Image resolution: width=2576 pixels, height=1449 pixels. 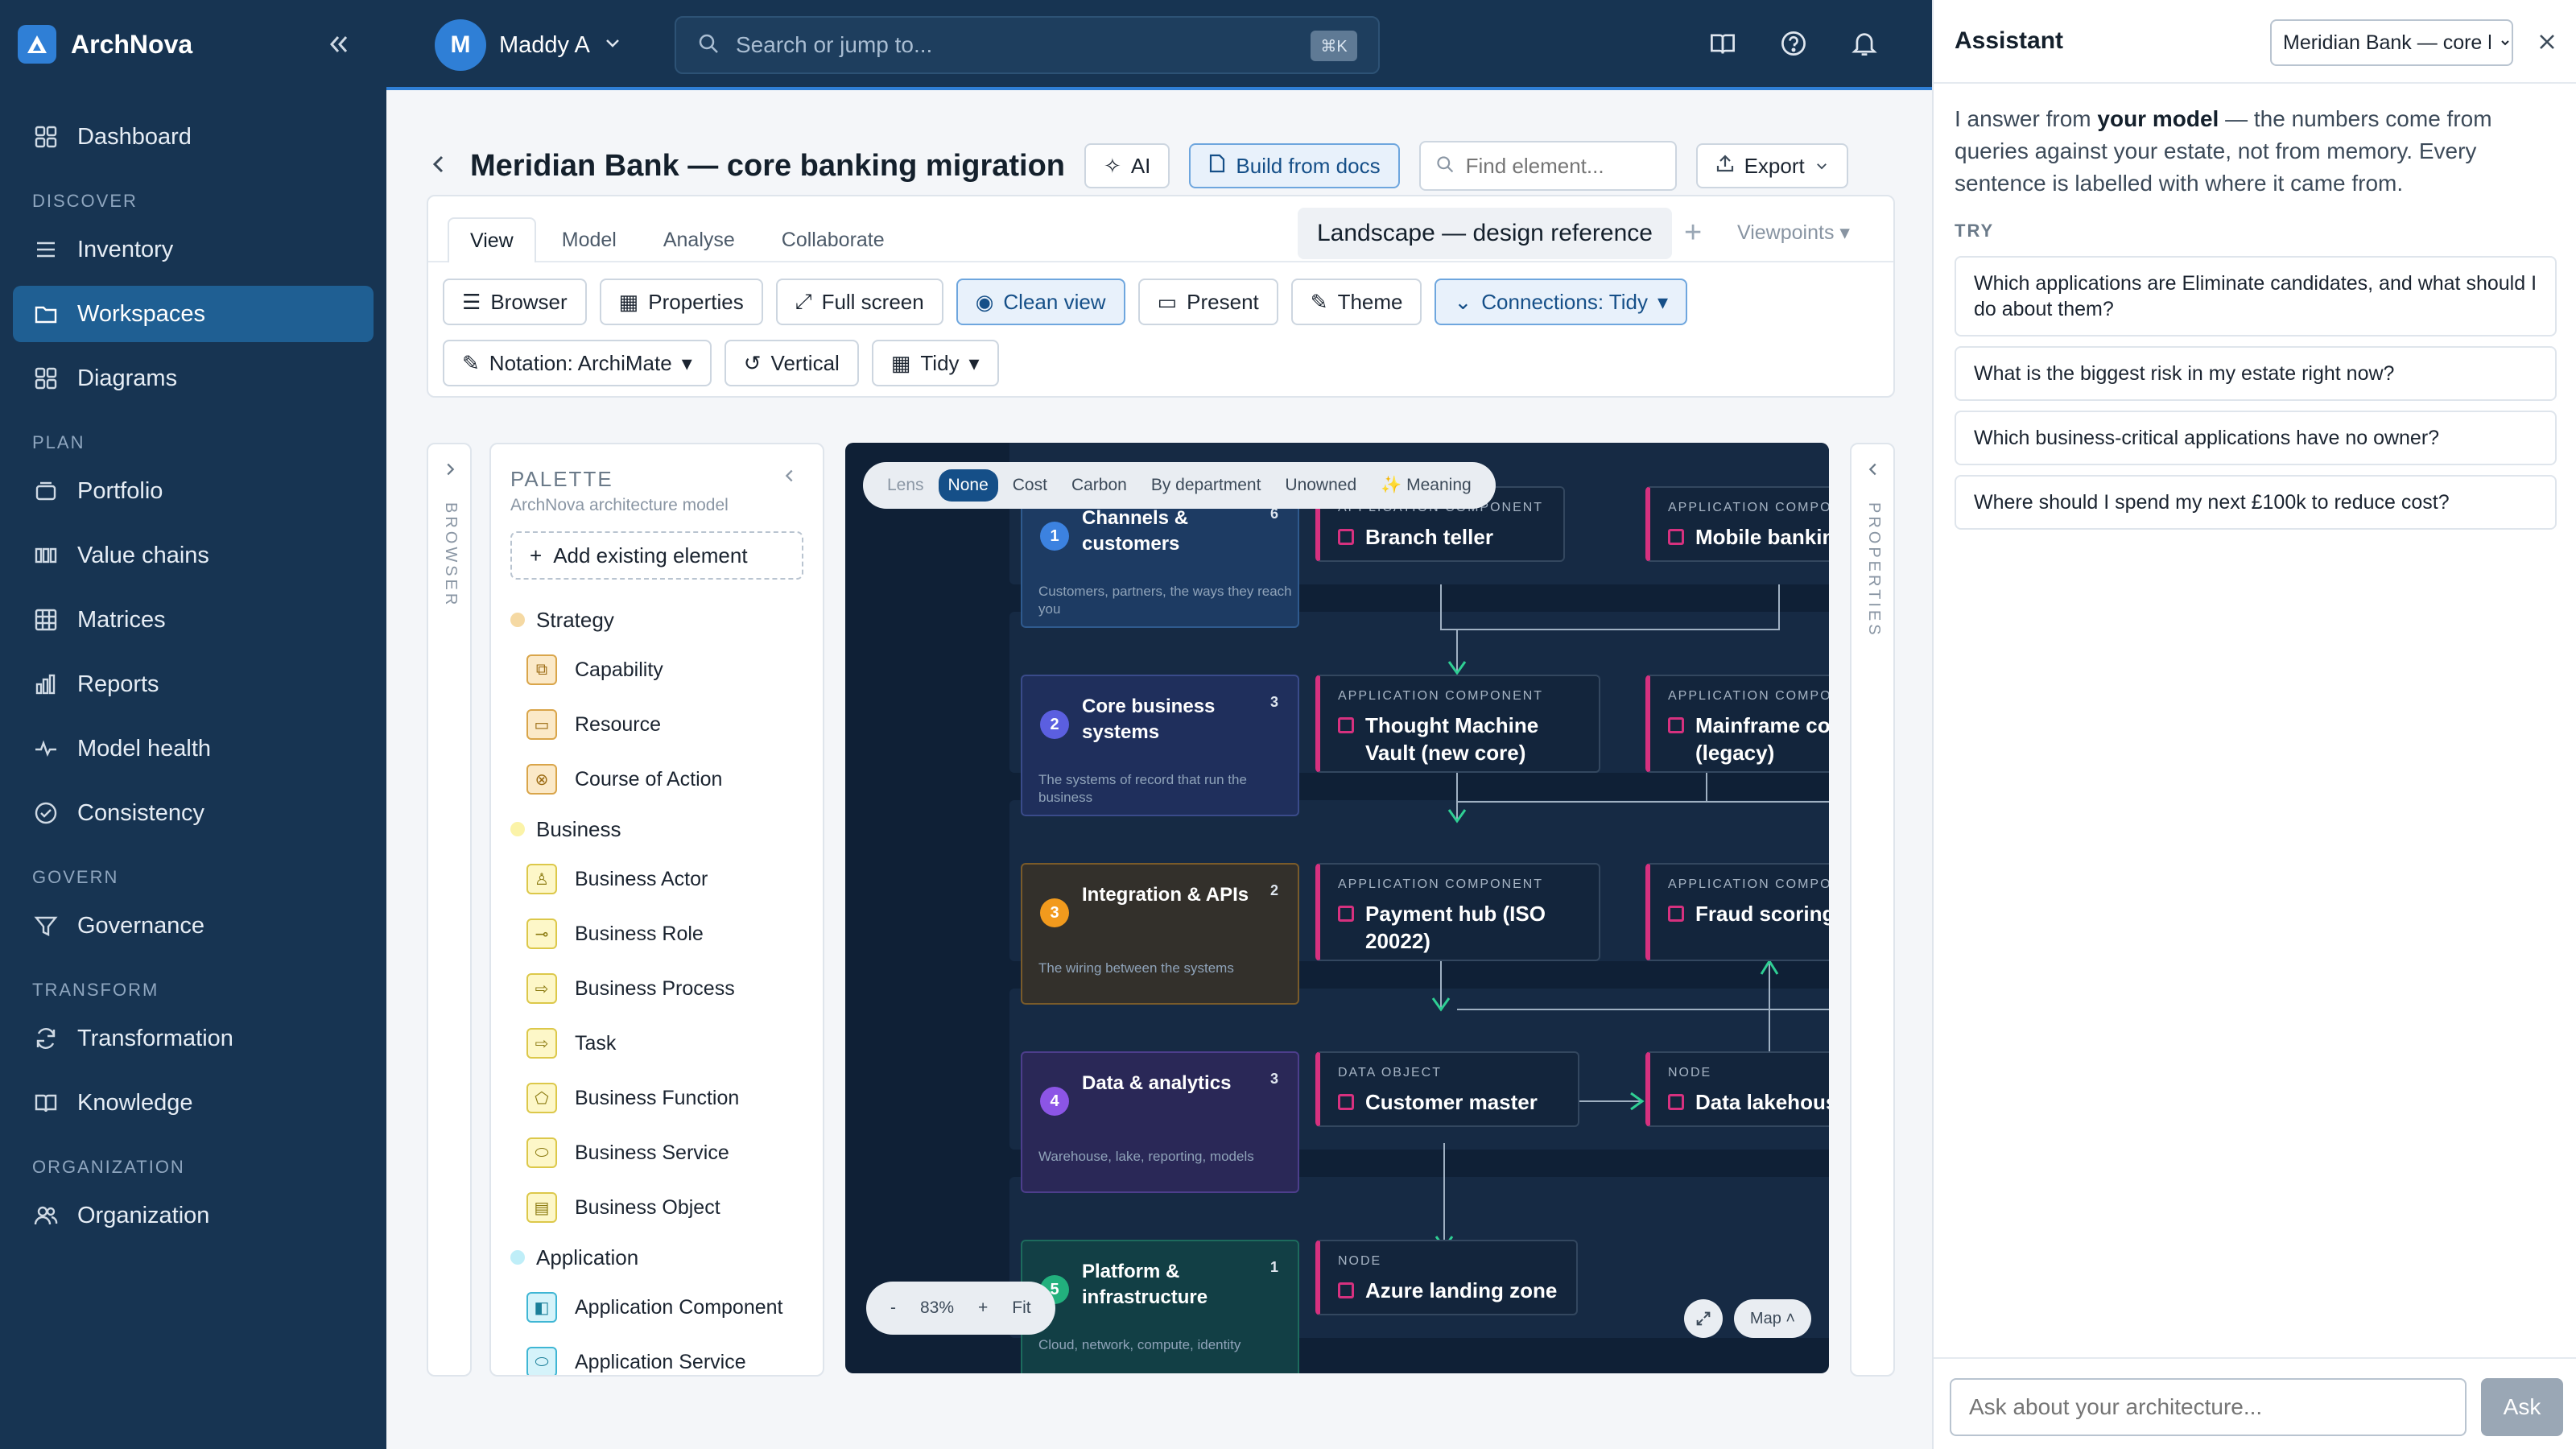 What do you see at coordinates (659, 1257) in the screenshot?
I see `palette-group-application: Application` at bounding box center [659, 1257].